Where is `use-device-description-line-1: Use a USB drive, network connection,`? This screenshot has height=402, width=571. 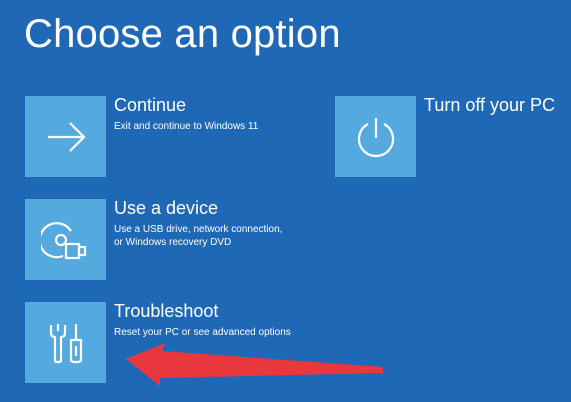
use-device-description-line-1: Use a USB drive, network connection, is located at coordinates (198, 229).